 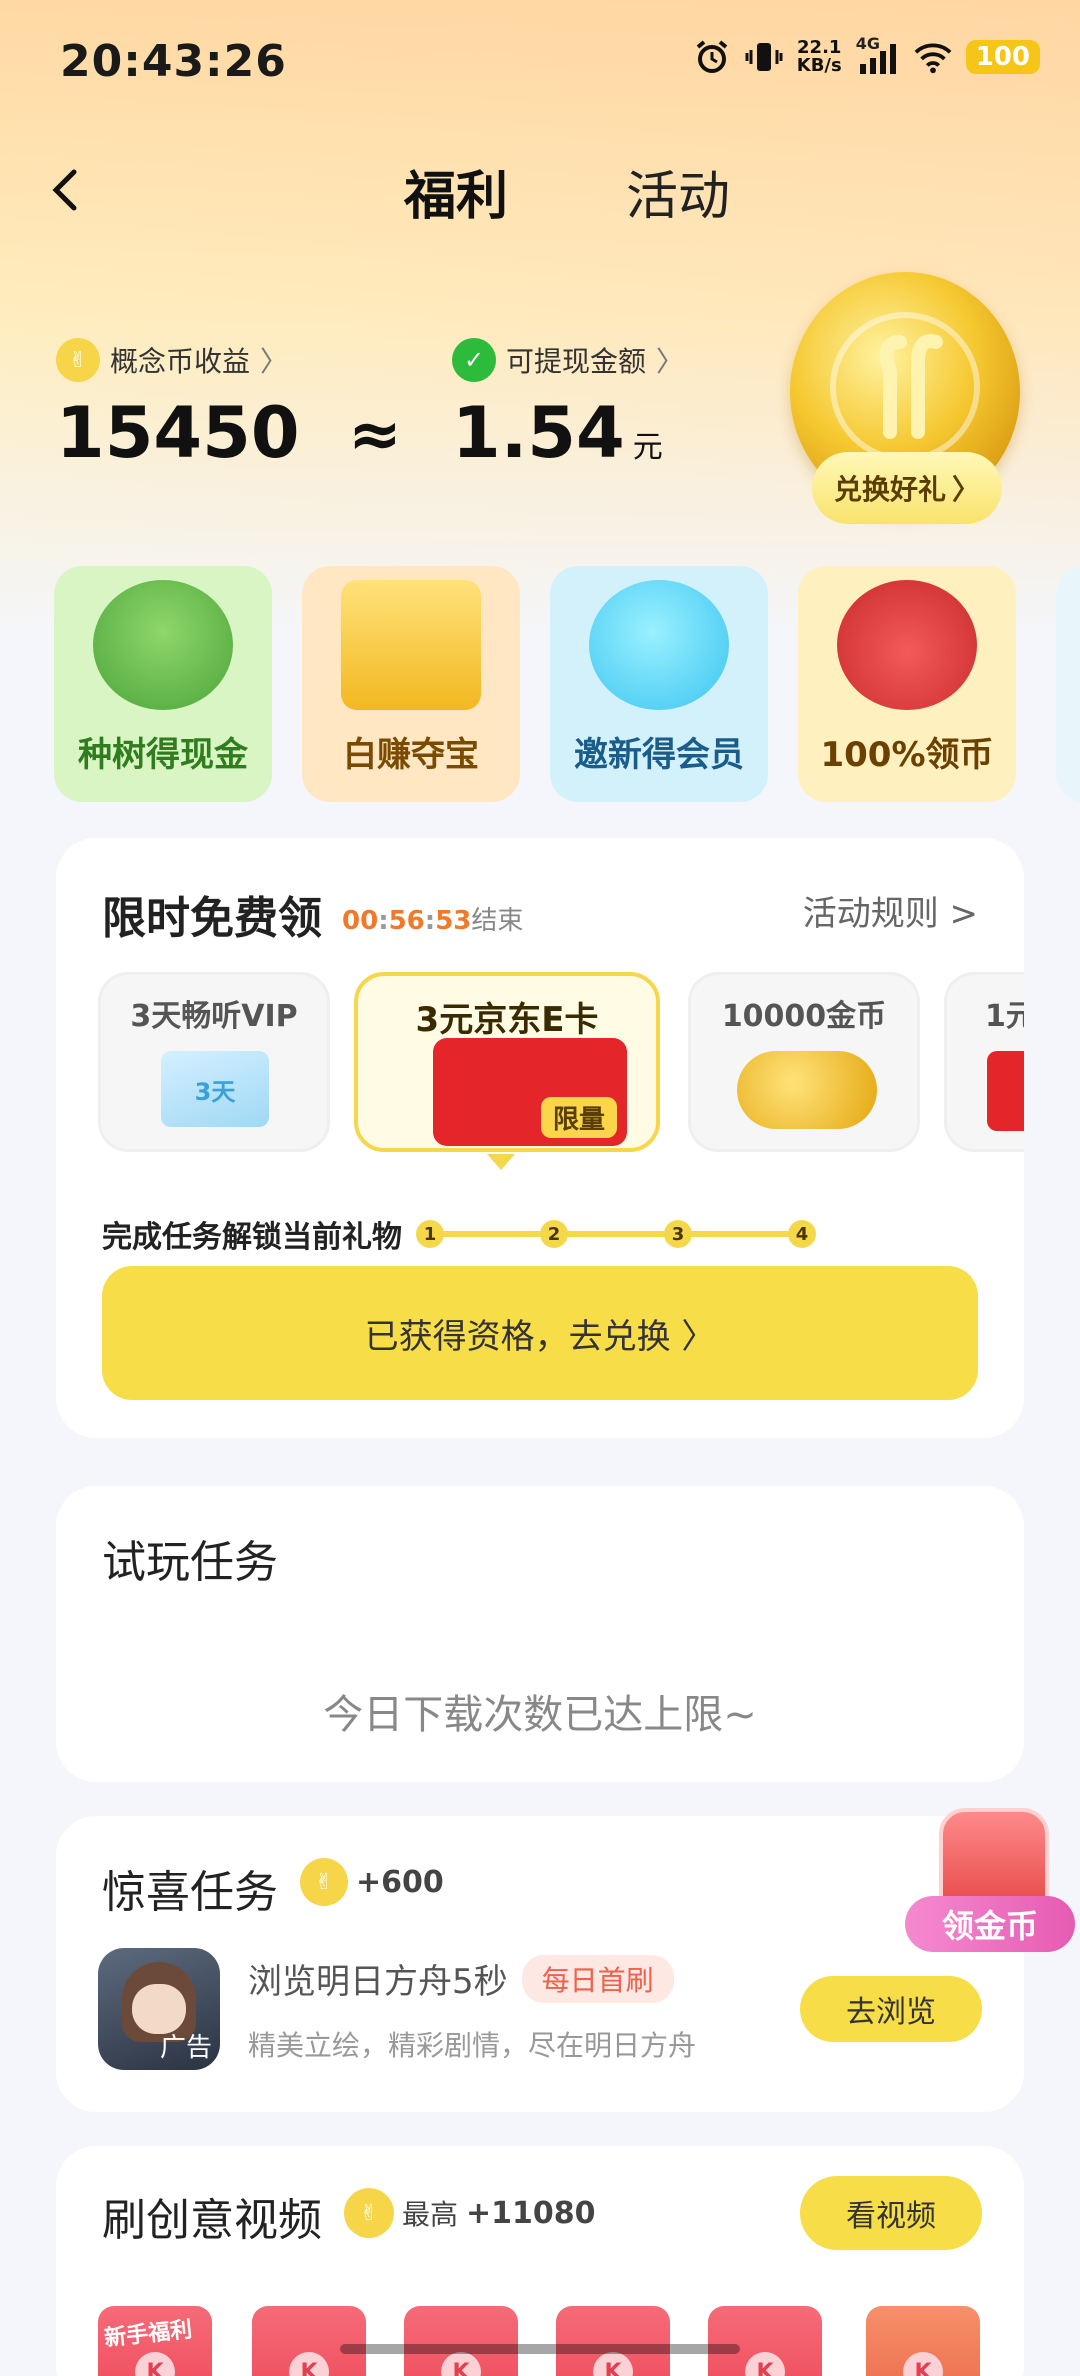 I want to click on surprise-reward: ✌ +600, so click(x=372, y=1882).